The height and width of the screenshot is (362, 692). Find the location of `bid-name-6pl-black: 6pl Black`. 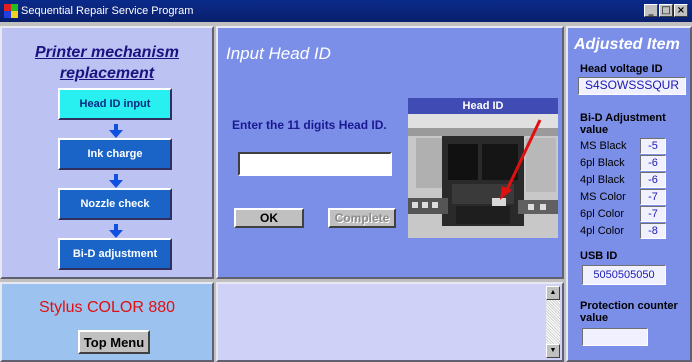

bid-name-6pl-black: 6pl Black is located at coordinates (602, 163).